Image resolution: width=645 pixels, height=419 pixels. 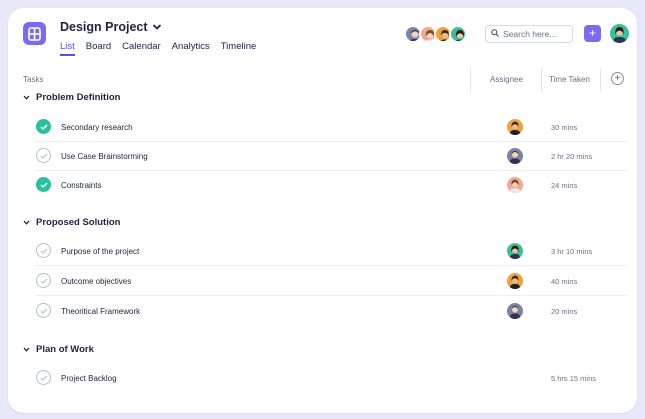 I want to click on table-row: Secondary research 30 mins, so click(x=331, y=127).